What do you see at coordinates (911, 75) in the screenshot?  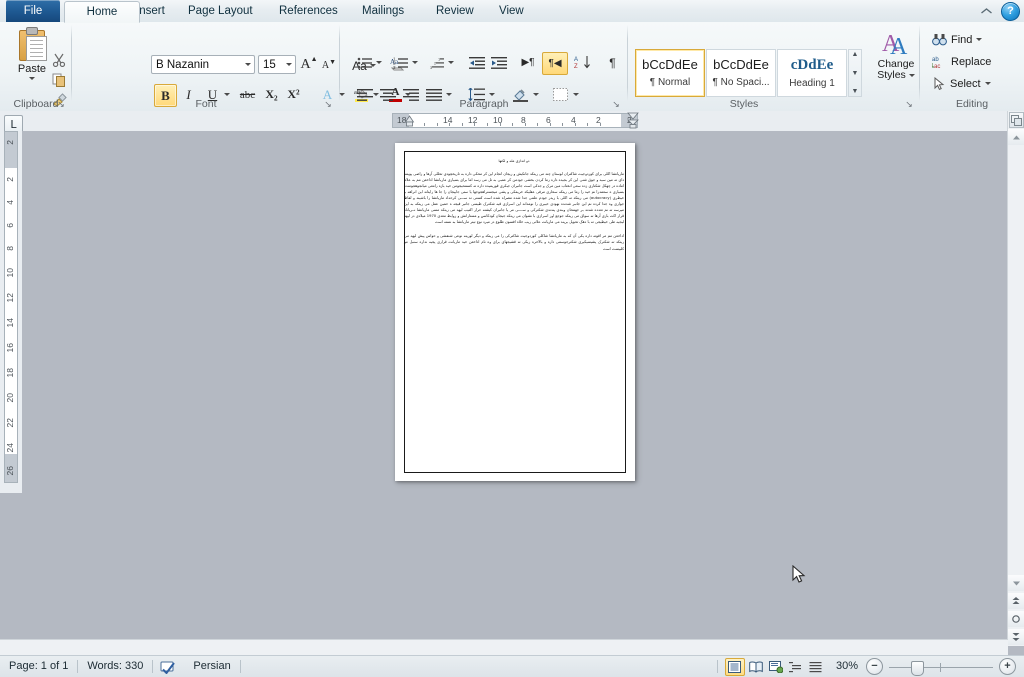 I see `change-styles-dropdown-arrow` at bounding box center [911, 75].